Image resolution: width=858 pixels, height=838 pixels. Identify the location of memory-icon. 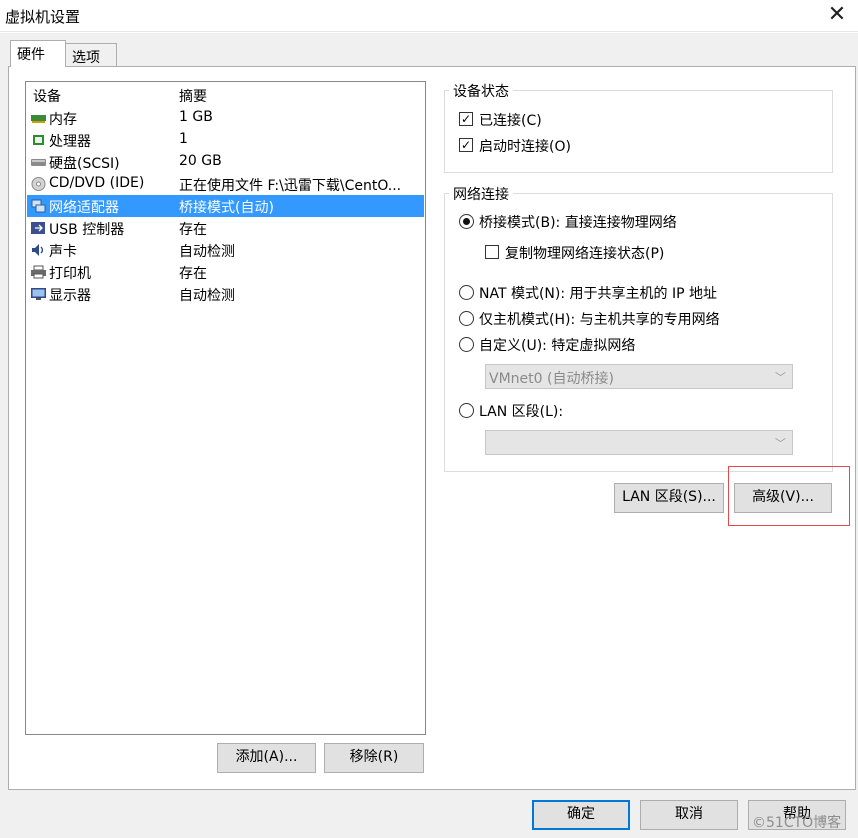
(38, 119).